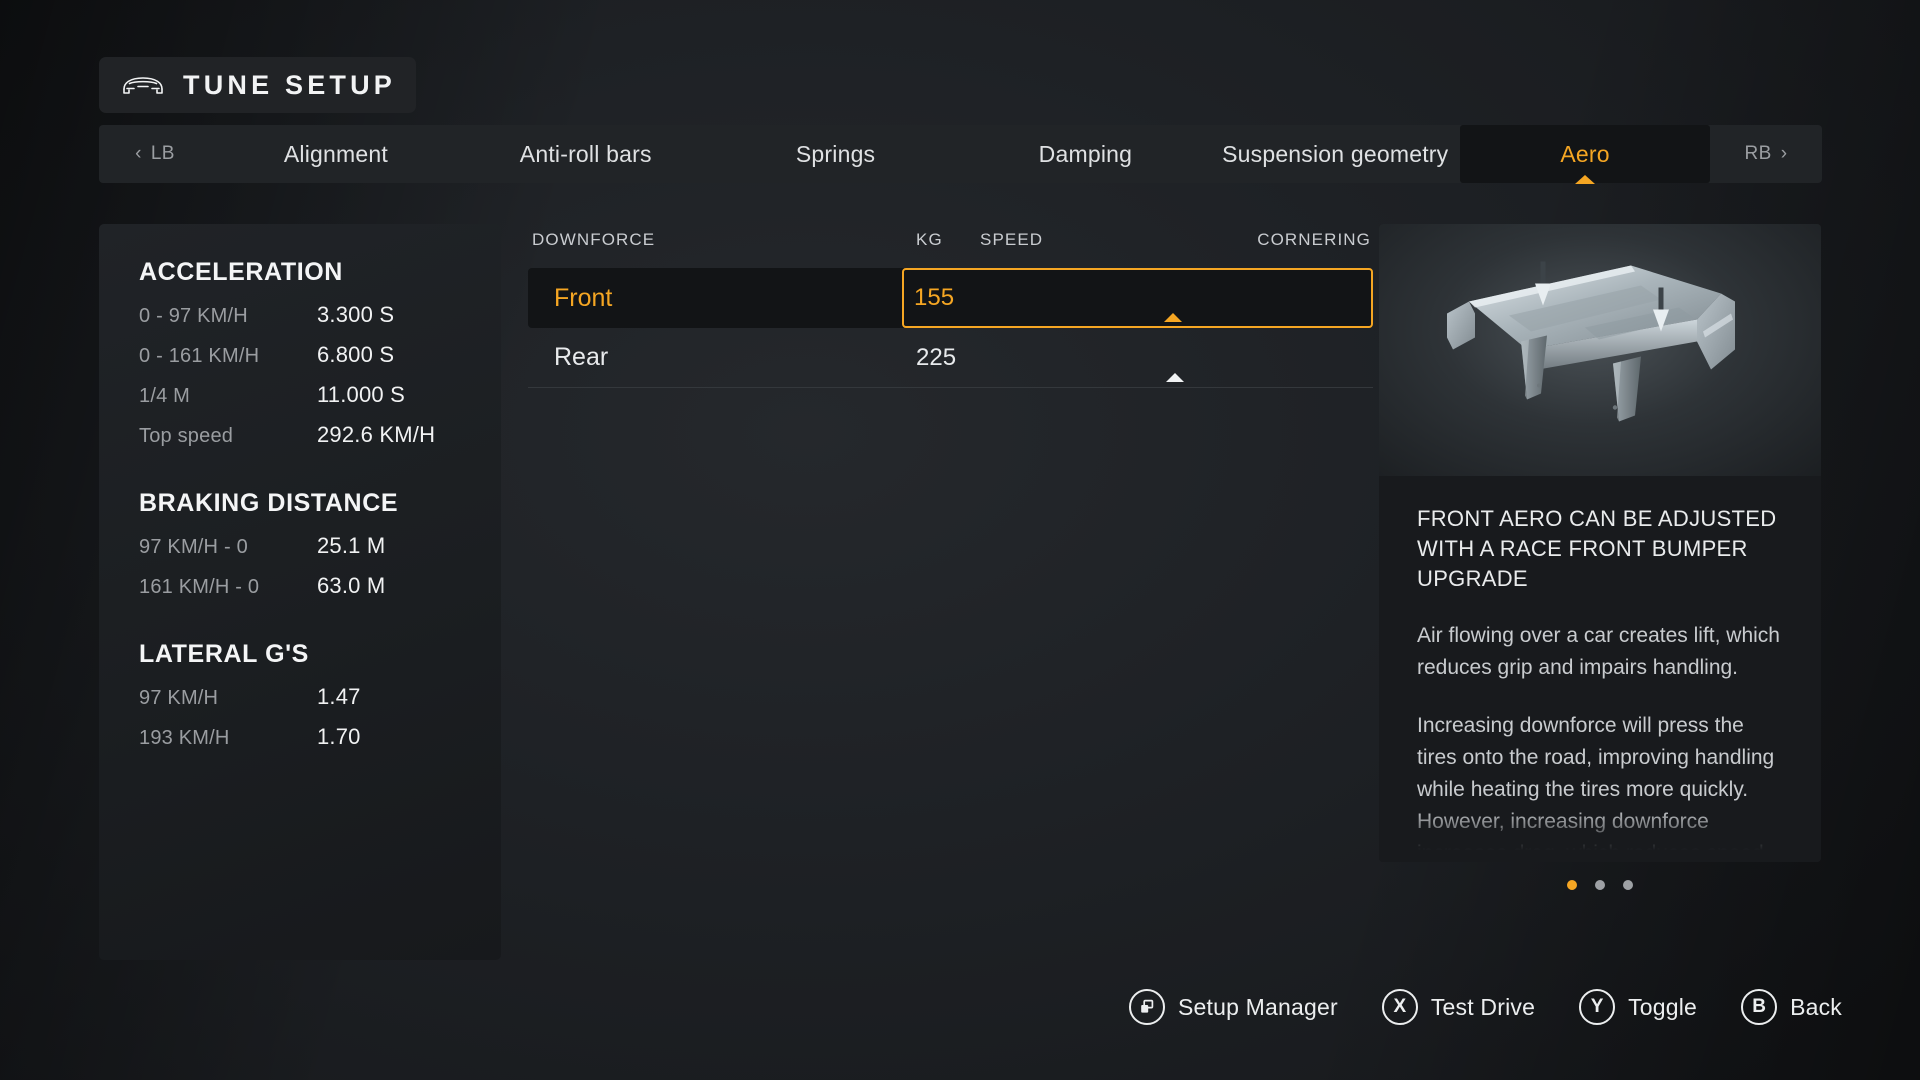 The height and width of the screenshot is (1080, 1920). What do you see at coordinates (356, 354) in the screenshot?
I see `stat-value: 6.800 S` at bounding box center [356, 354].